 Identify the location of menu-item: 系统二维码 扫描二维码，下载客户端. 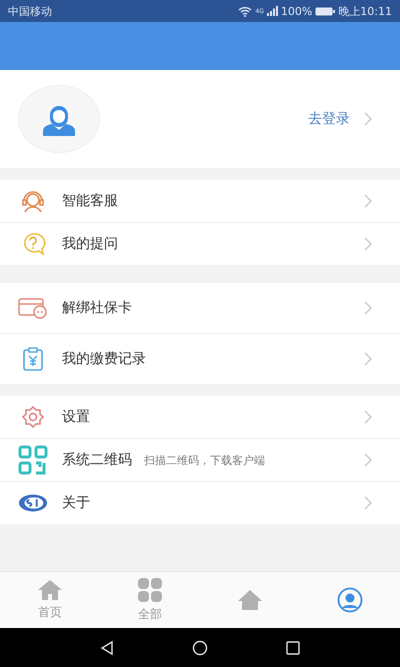
(200, 460).